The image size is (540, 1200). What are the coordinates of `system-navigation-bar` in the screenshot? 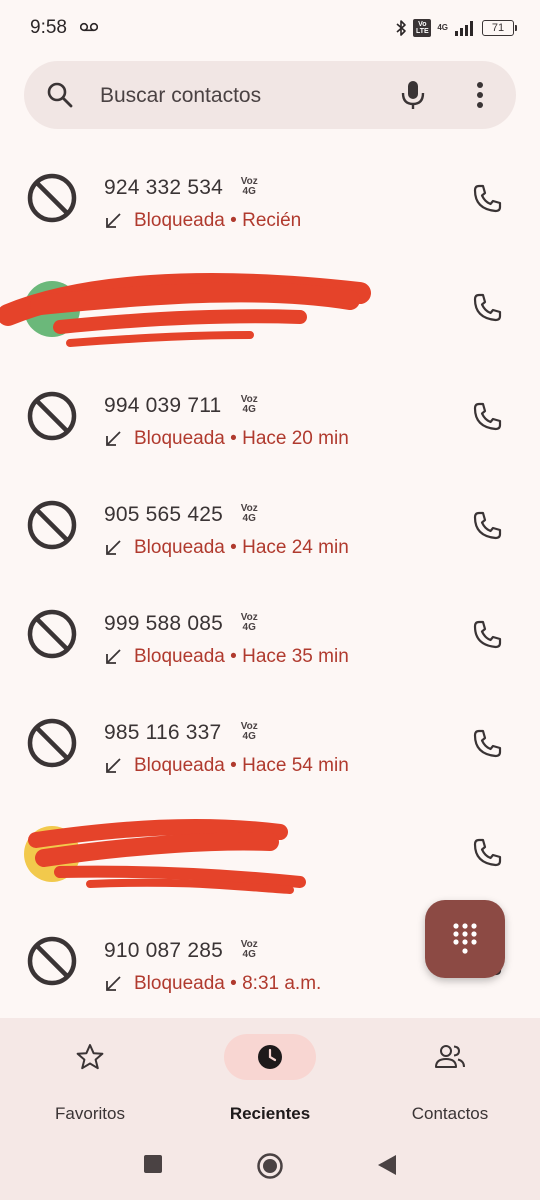 It's located at (270, 1165).